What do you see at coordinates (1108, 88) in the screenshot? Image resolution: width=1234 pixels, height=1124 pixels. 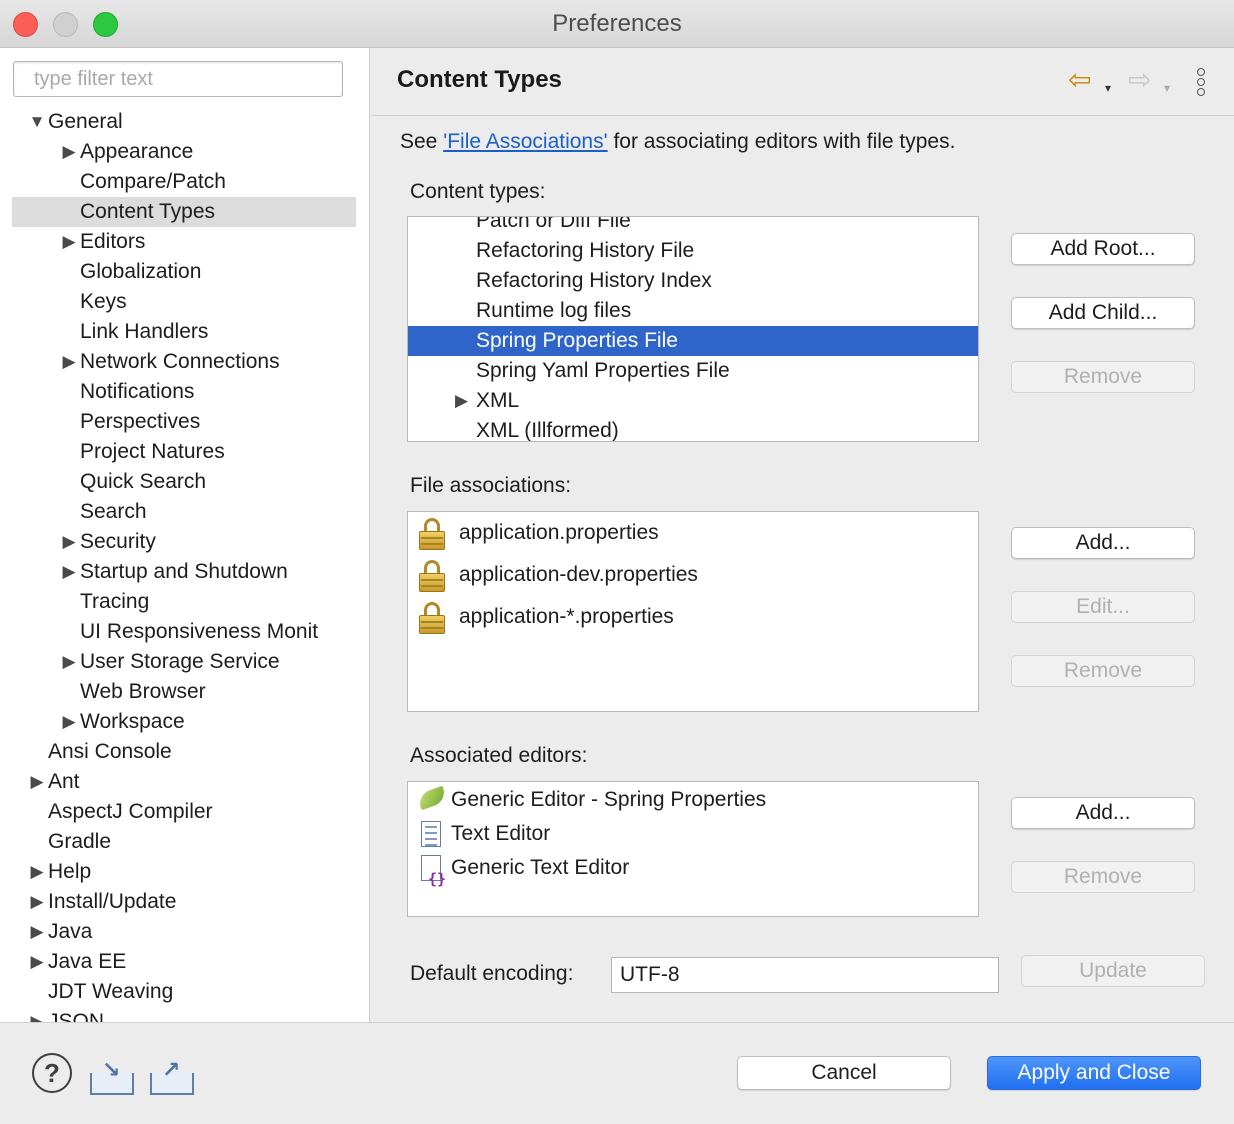 I see `back-history-dropdown-icon: ▾` at bounding box center [1108, 88].